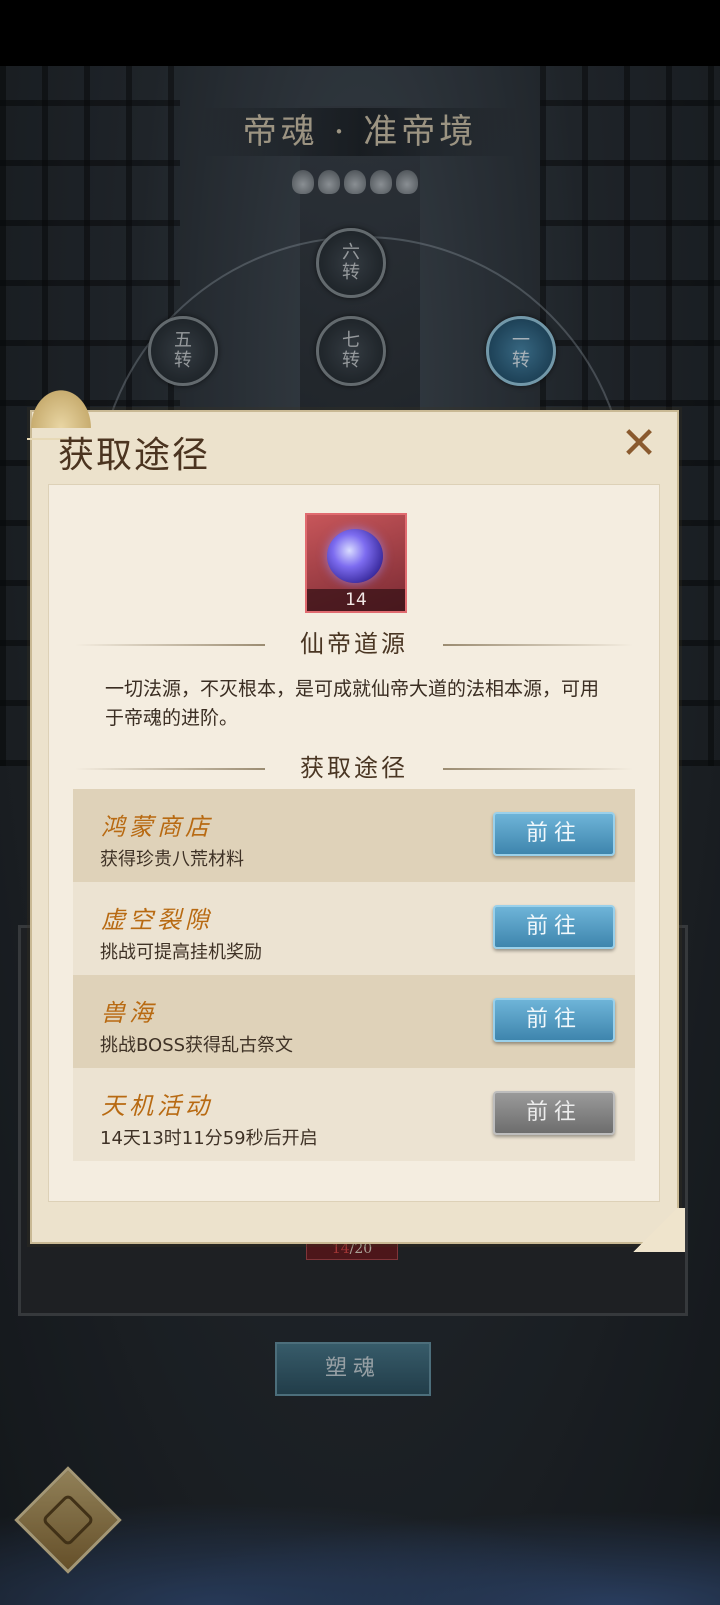  I want to click on go-button-disabled: 前往, so click(554, 1113).